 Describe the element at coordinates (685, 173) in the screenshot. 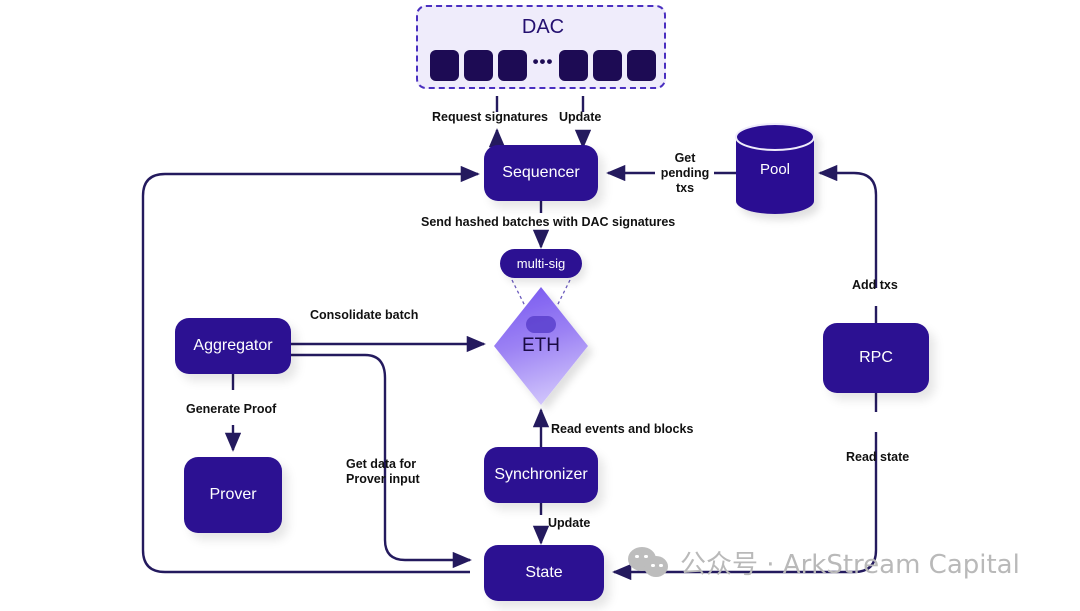

I see `edge-label-get-pending-txs-2: pending` at that location.